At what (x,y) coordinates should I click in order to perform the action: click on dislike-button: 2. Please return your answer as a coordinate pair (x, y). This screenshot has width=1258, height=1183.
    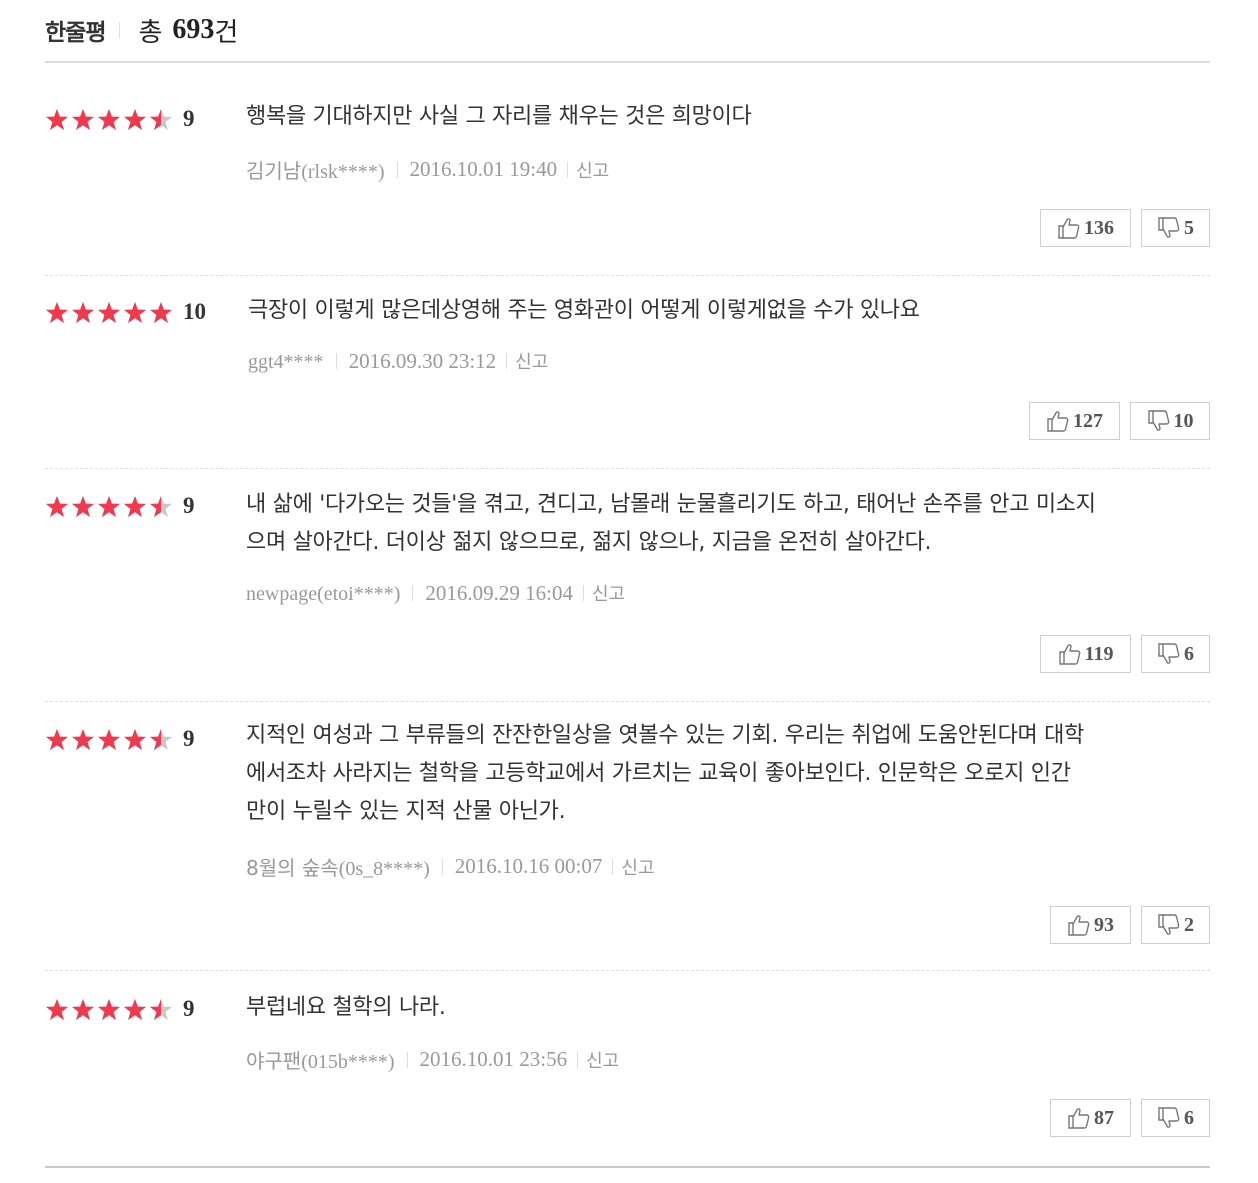
    Looking at the image, I should click on (1175, 925).